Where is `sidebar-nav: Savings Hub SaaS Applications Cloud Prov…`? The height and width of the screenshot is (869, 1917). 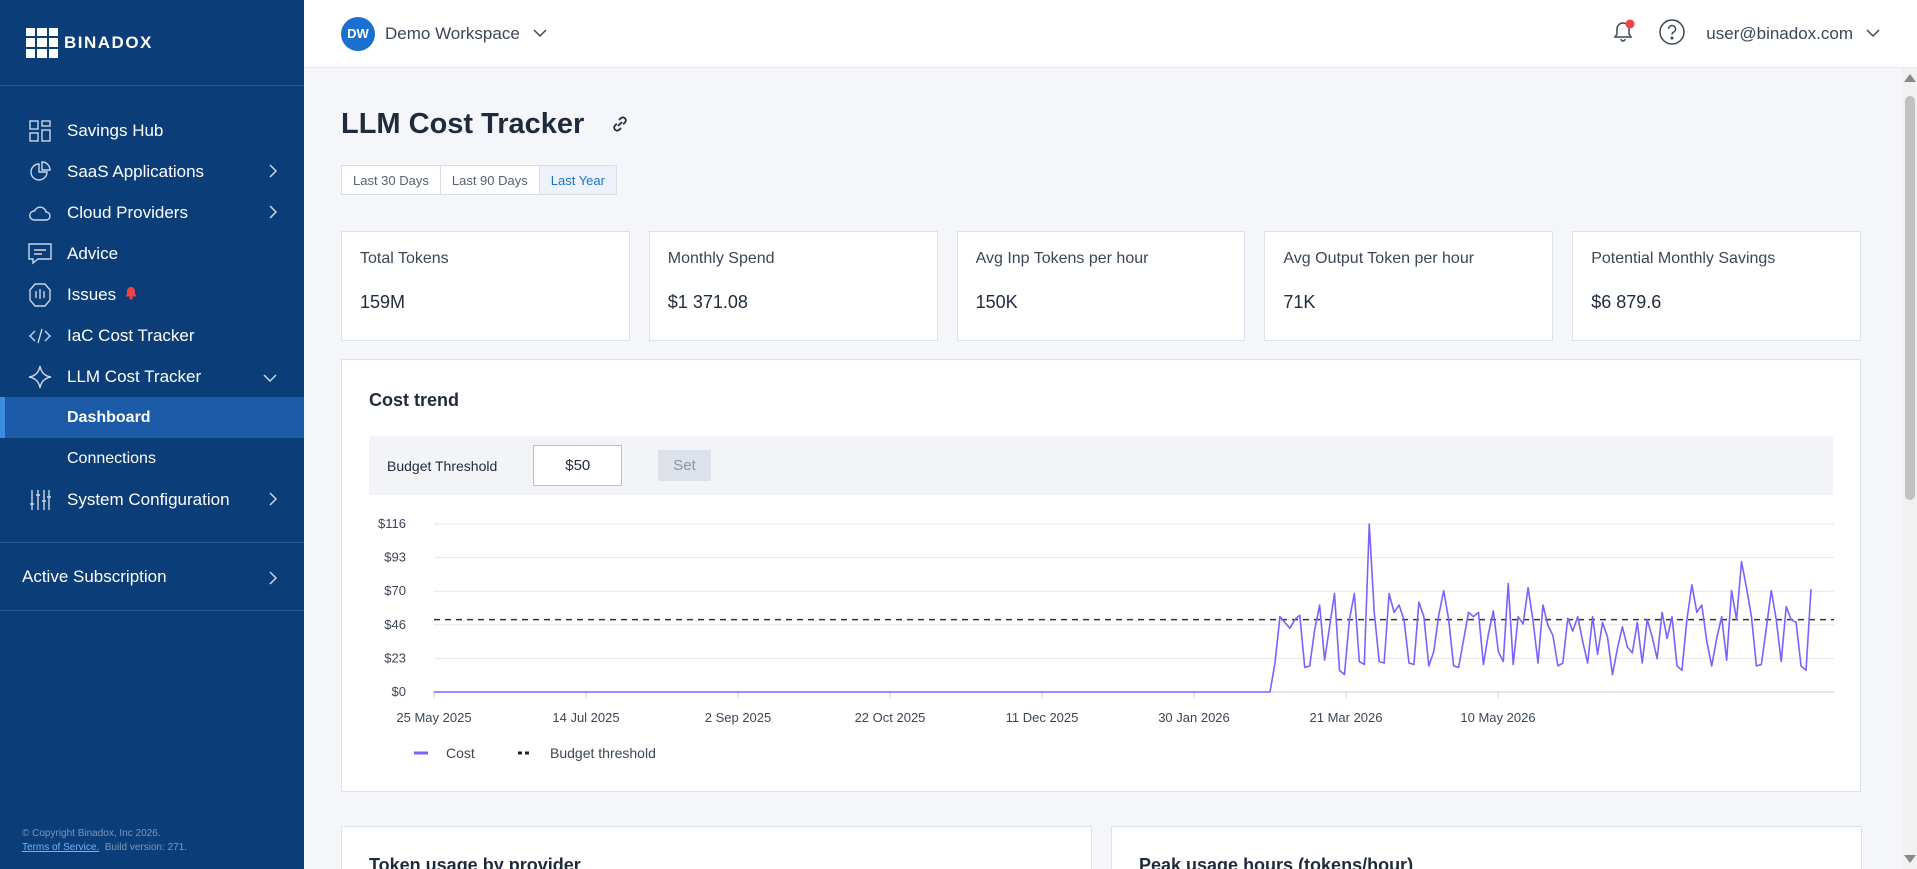 sidebar-nav: Savings Hub SaaS Applications Cloud Prov… is located at coordinates (152, 348).